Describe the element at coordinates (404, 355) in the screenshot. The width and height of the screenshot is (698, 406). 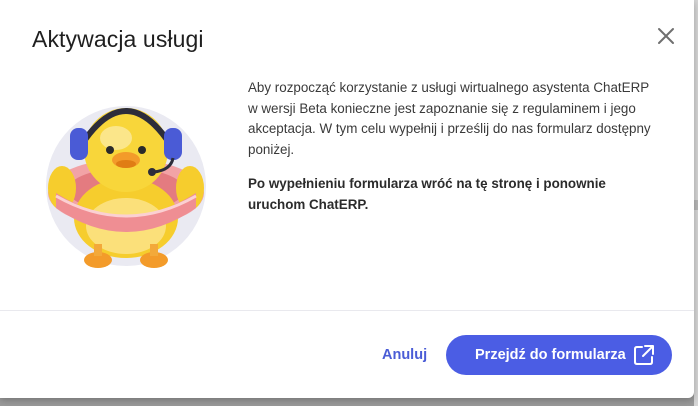
I see `cancel-button: Anuluj` at that location.